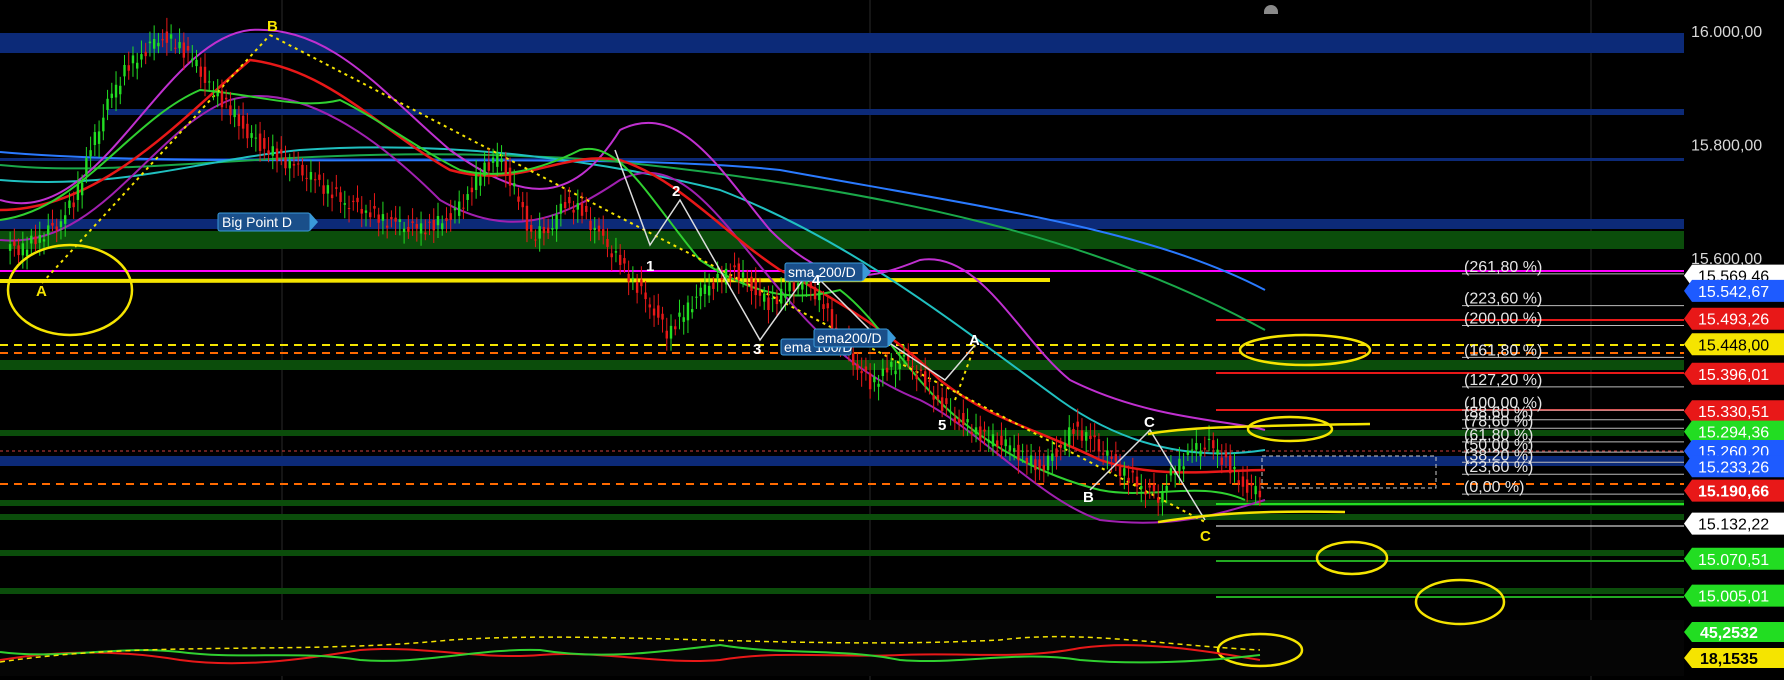  What do you see at coordinates (1734, 344) in the screenshot?
I see `price-tag: 15.448,00` at bounding box center [1734, 344].